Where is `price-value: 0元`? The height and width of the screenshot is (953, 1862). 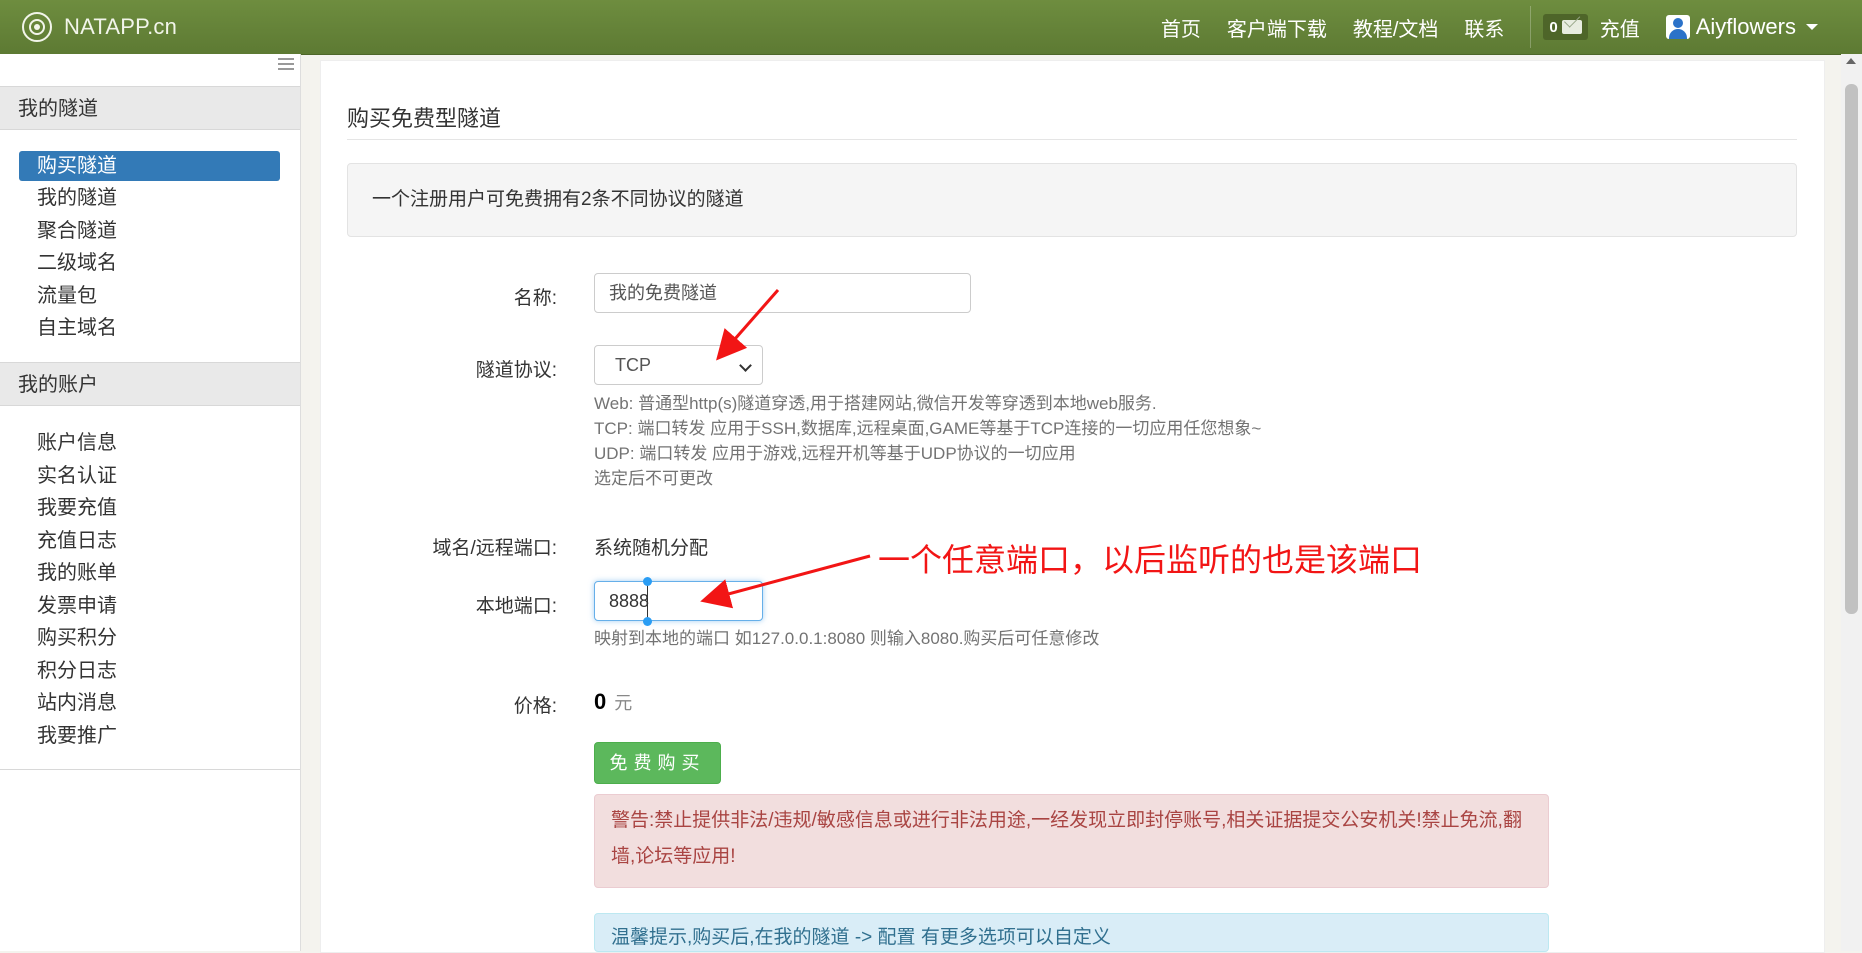 price-value: 0元 is located at coordinates (613, 702).